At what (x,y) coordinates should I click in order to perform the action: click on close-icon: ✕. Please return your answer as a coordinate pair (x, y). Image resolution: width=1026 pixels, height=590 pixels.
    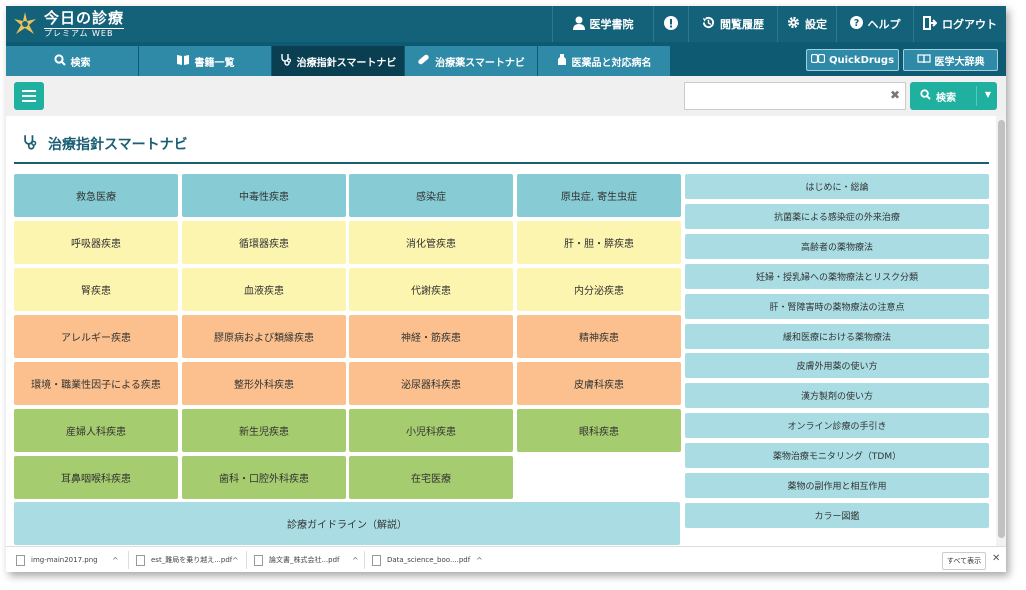
    Looking at the image, I should click on (996, 558).